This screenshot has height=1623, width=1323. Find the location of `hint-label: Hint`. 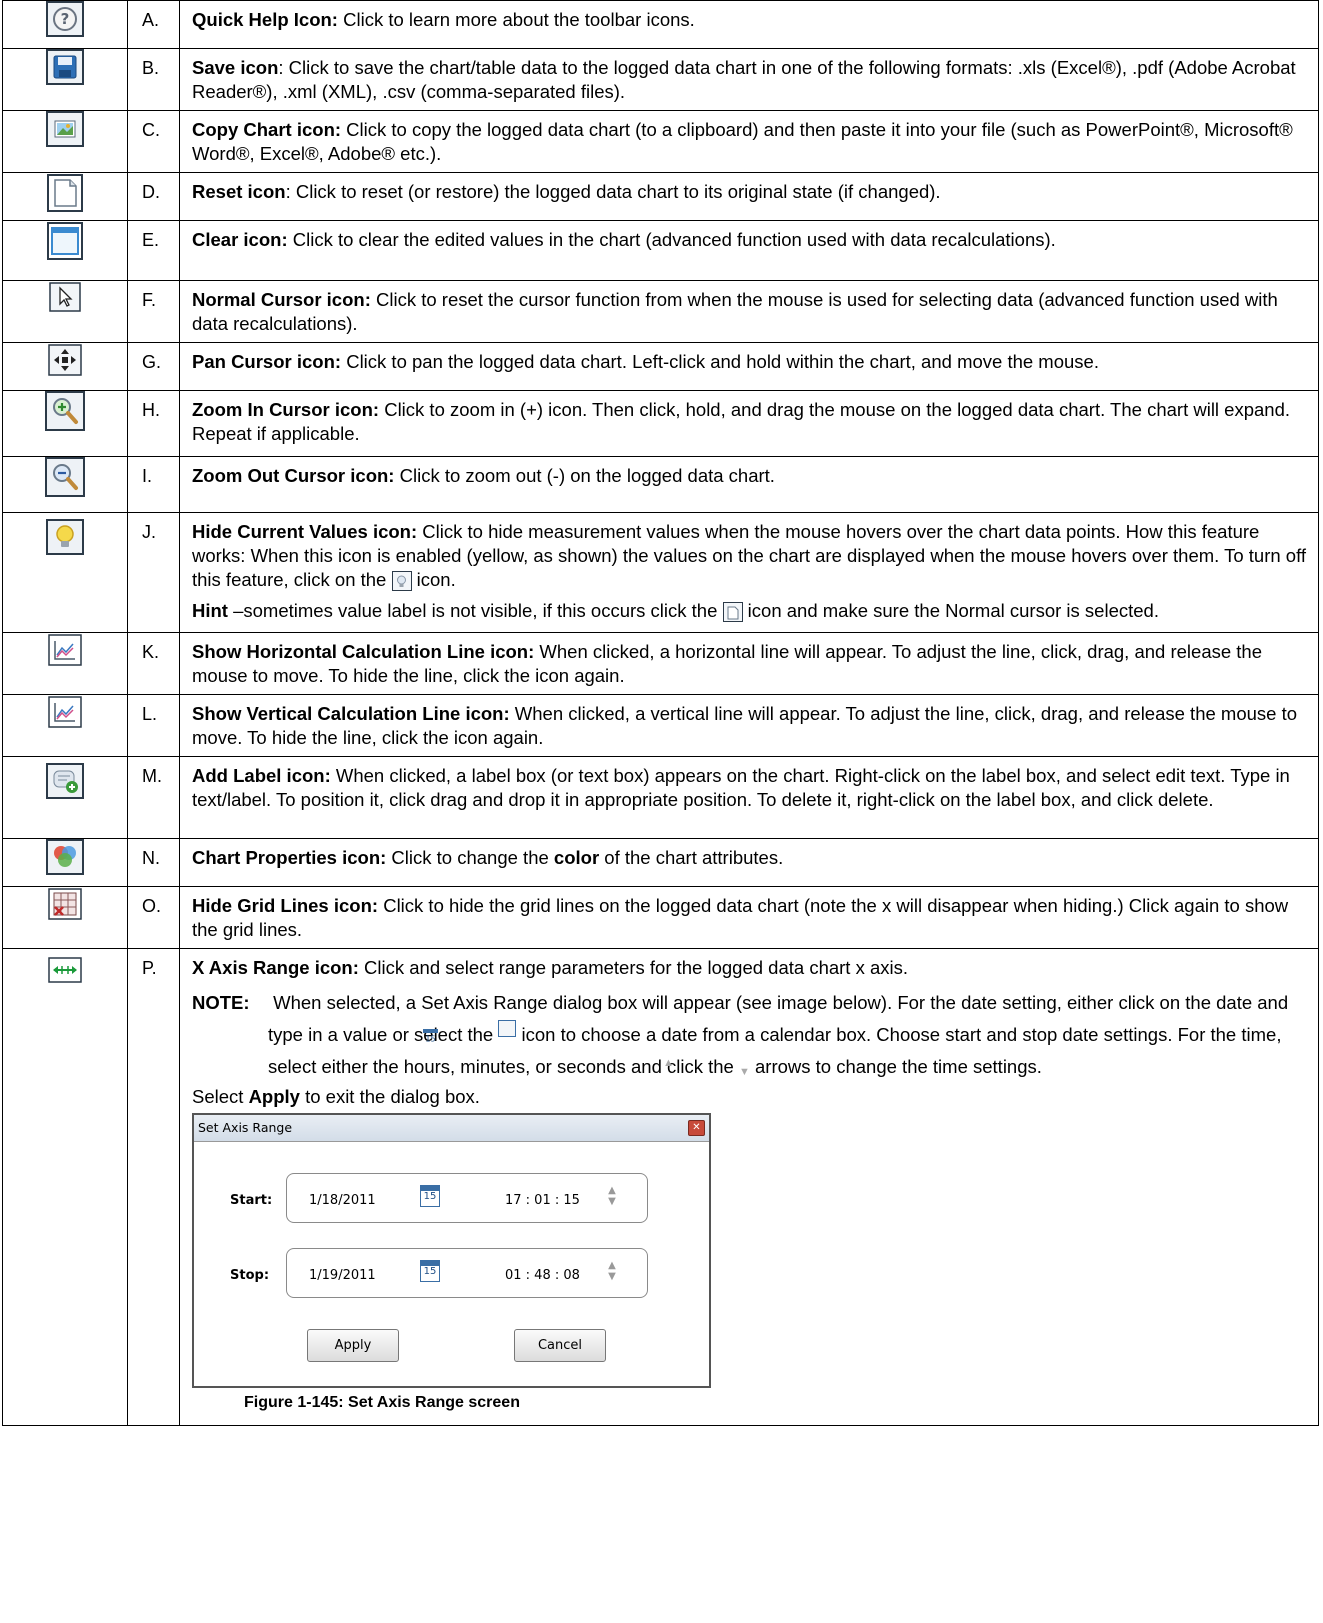

hint-label: Hint is located at coordinates (210, 610).